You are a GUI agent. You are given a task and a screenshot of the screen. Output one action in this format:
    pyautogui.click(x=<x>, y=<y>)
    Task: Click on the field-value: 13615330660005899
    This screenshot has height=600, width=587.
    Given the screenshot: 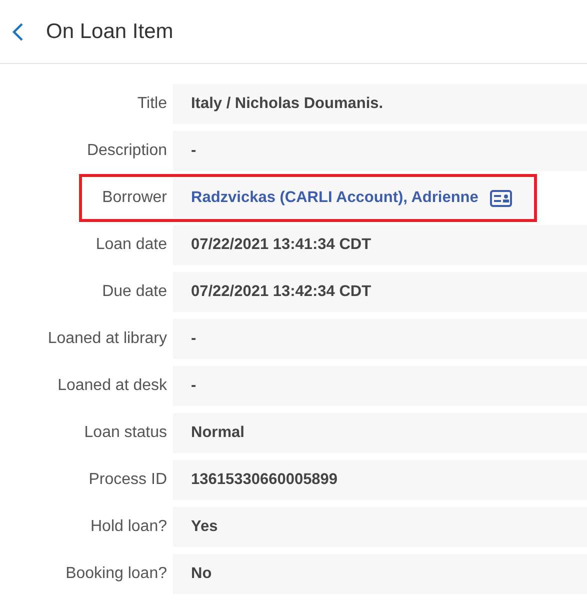 What is the action you would take?
    pyautogui.click(x=264, y=480)
    